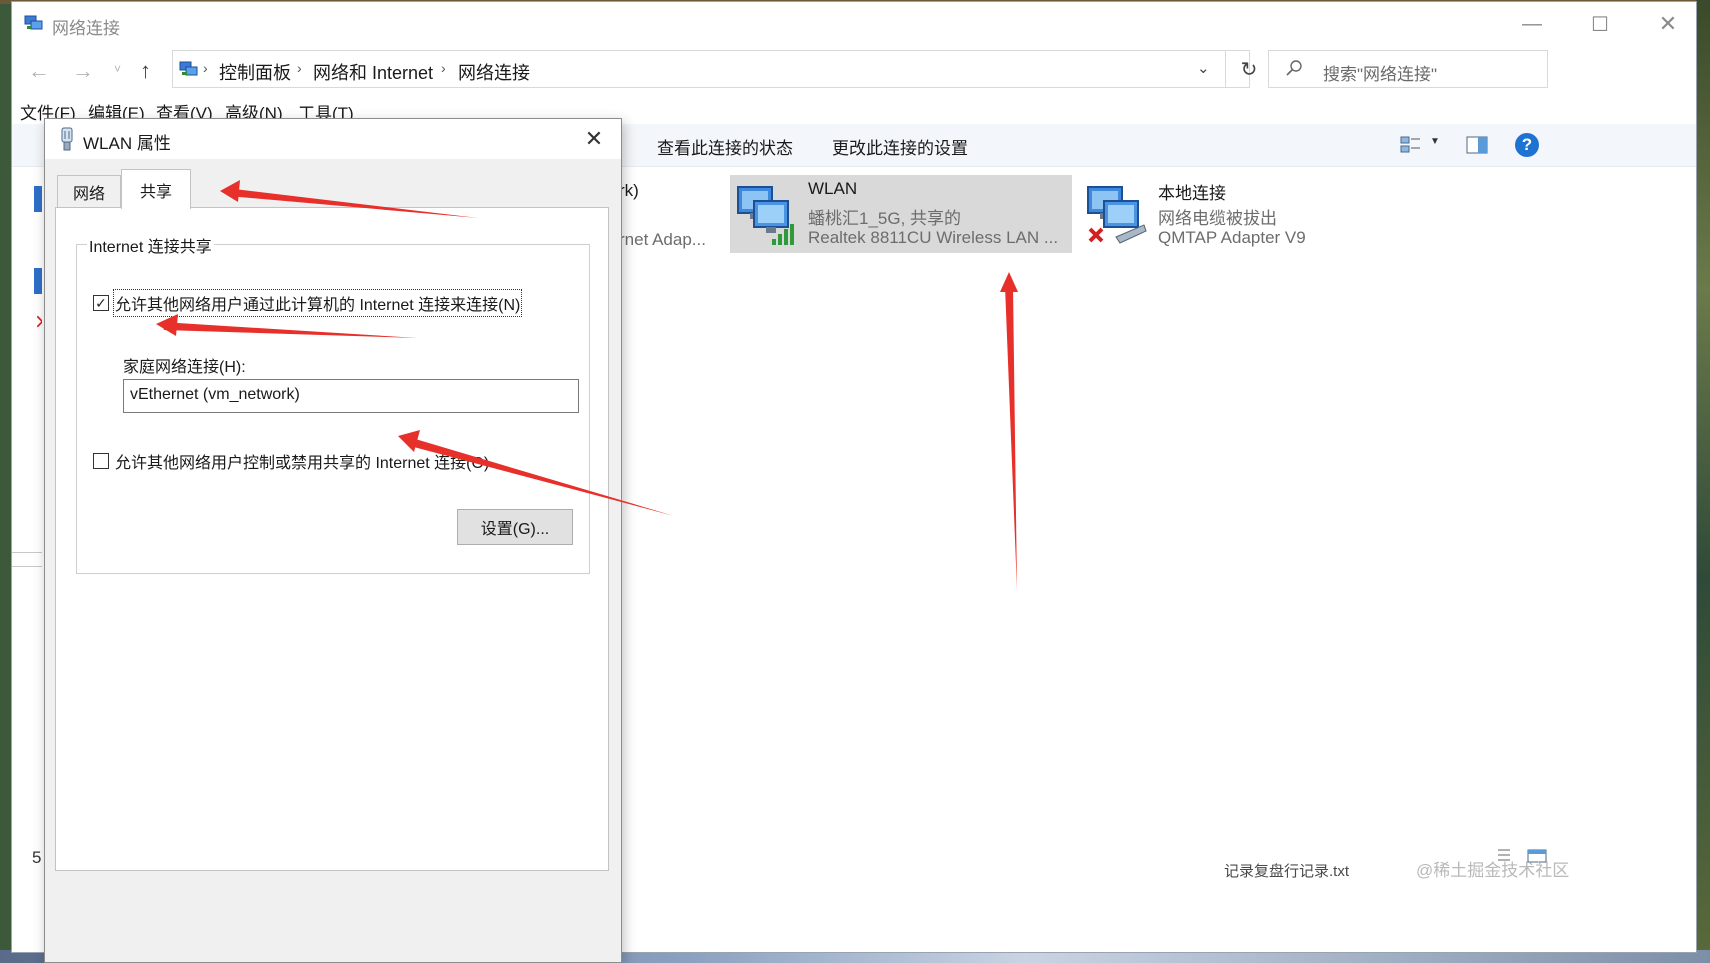 This screenshot has height=963, width=1710. I want to click on allow-control-checkbox, so click(101, 461).